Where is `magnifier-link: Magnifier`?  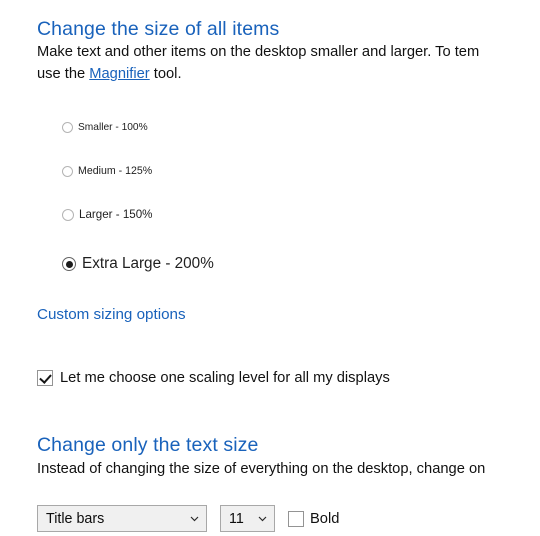
magnifier-link: Magnifier is located at coordinates (119, 74).